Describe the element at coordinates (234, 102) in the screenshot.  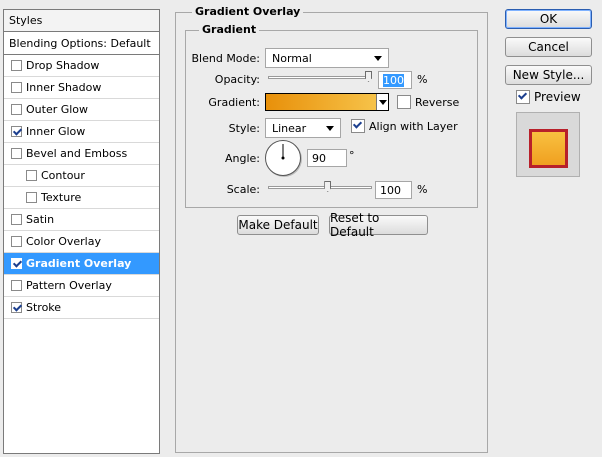
I see `gradient-label: Gradient:` at that location.